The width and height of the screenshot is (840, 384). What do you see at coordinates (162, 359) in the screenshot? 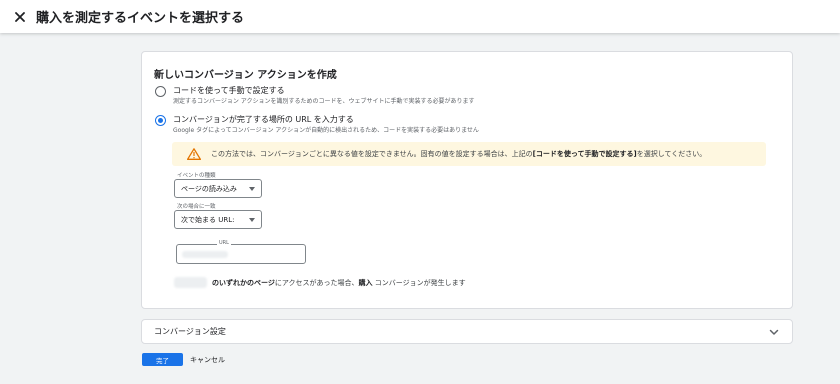
I see `done-button: 完了` at bounding box center [162, 359].